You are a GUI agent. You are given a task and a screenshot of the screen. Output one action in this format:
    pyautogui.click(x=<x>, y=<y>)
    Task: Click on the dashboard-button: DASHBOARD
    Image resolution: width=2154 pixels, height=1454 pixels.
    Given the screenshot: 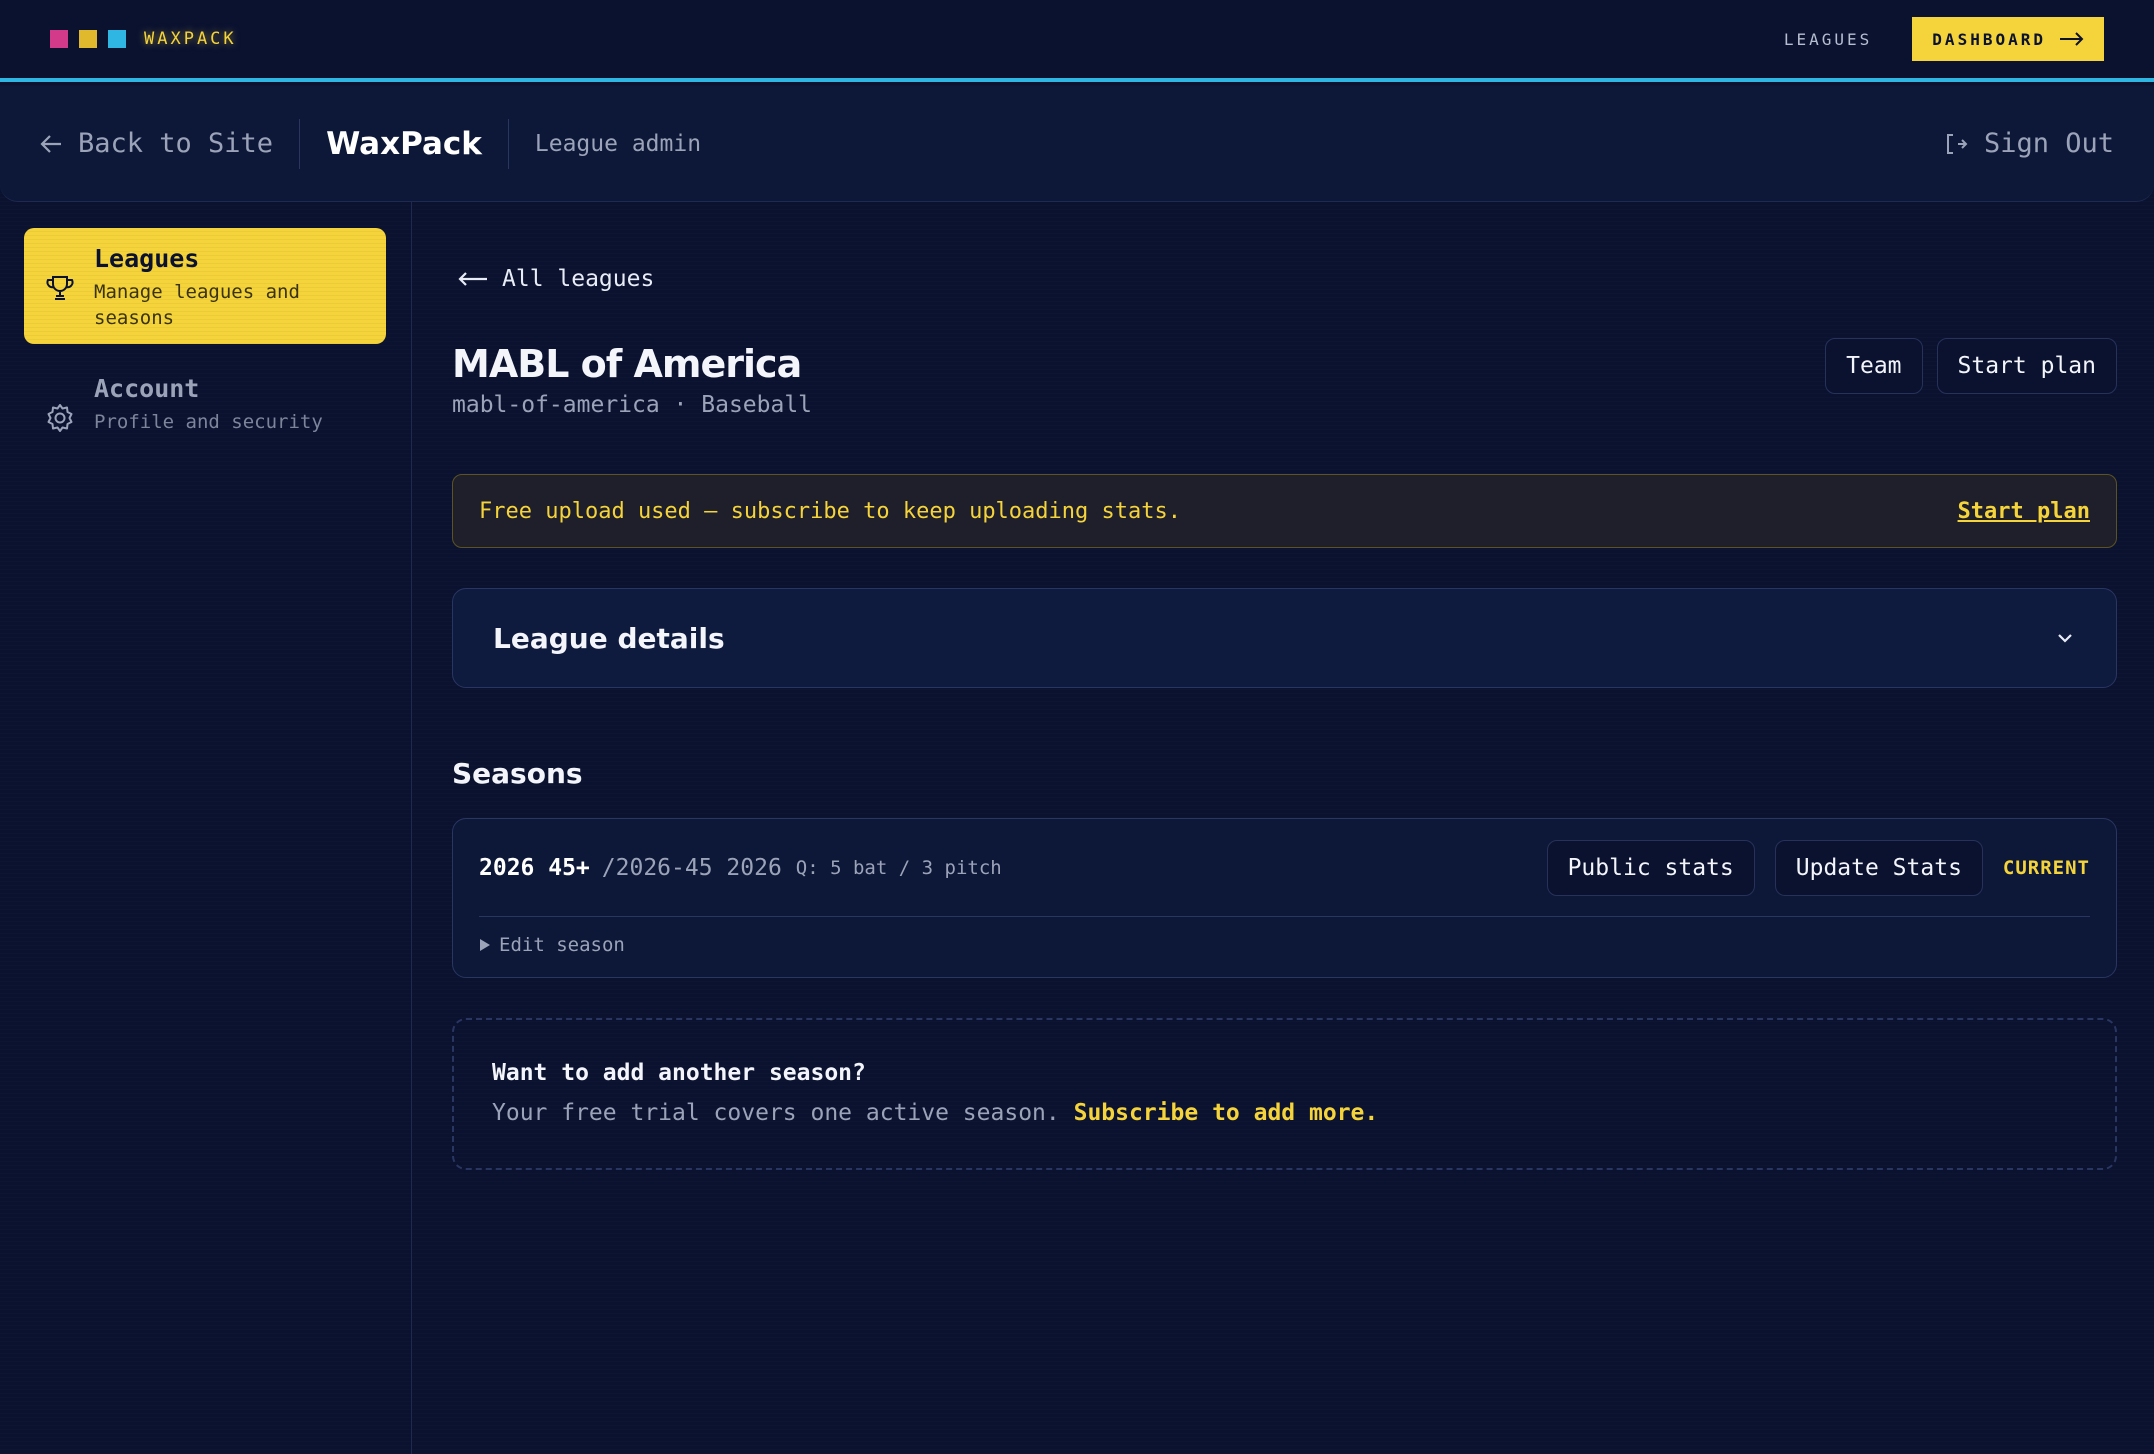 What is the action you would take?
    pyautogui.click(x=2008, y=39)
    